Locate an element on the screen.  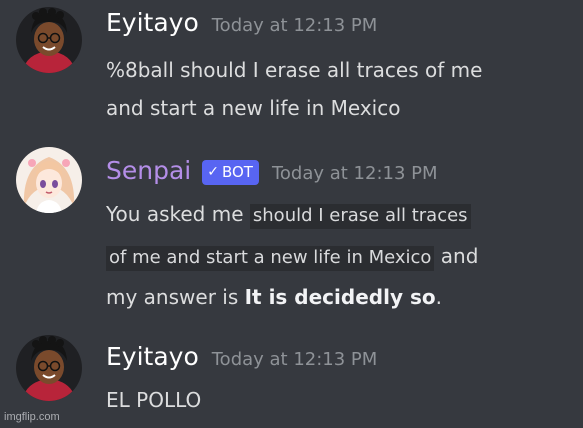
message-header: Senpai ✓ BOT Today at 12:13 PM is located at coordinates (272, 172).